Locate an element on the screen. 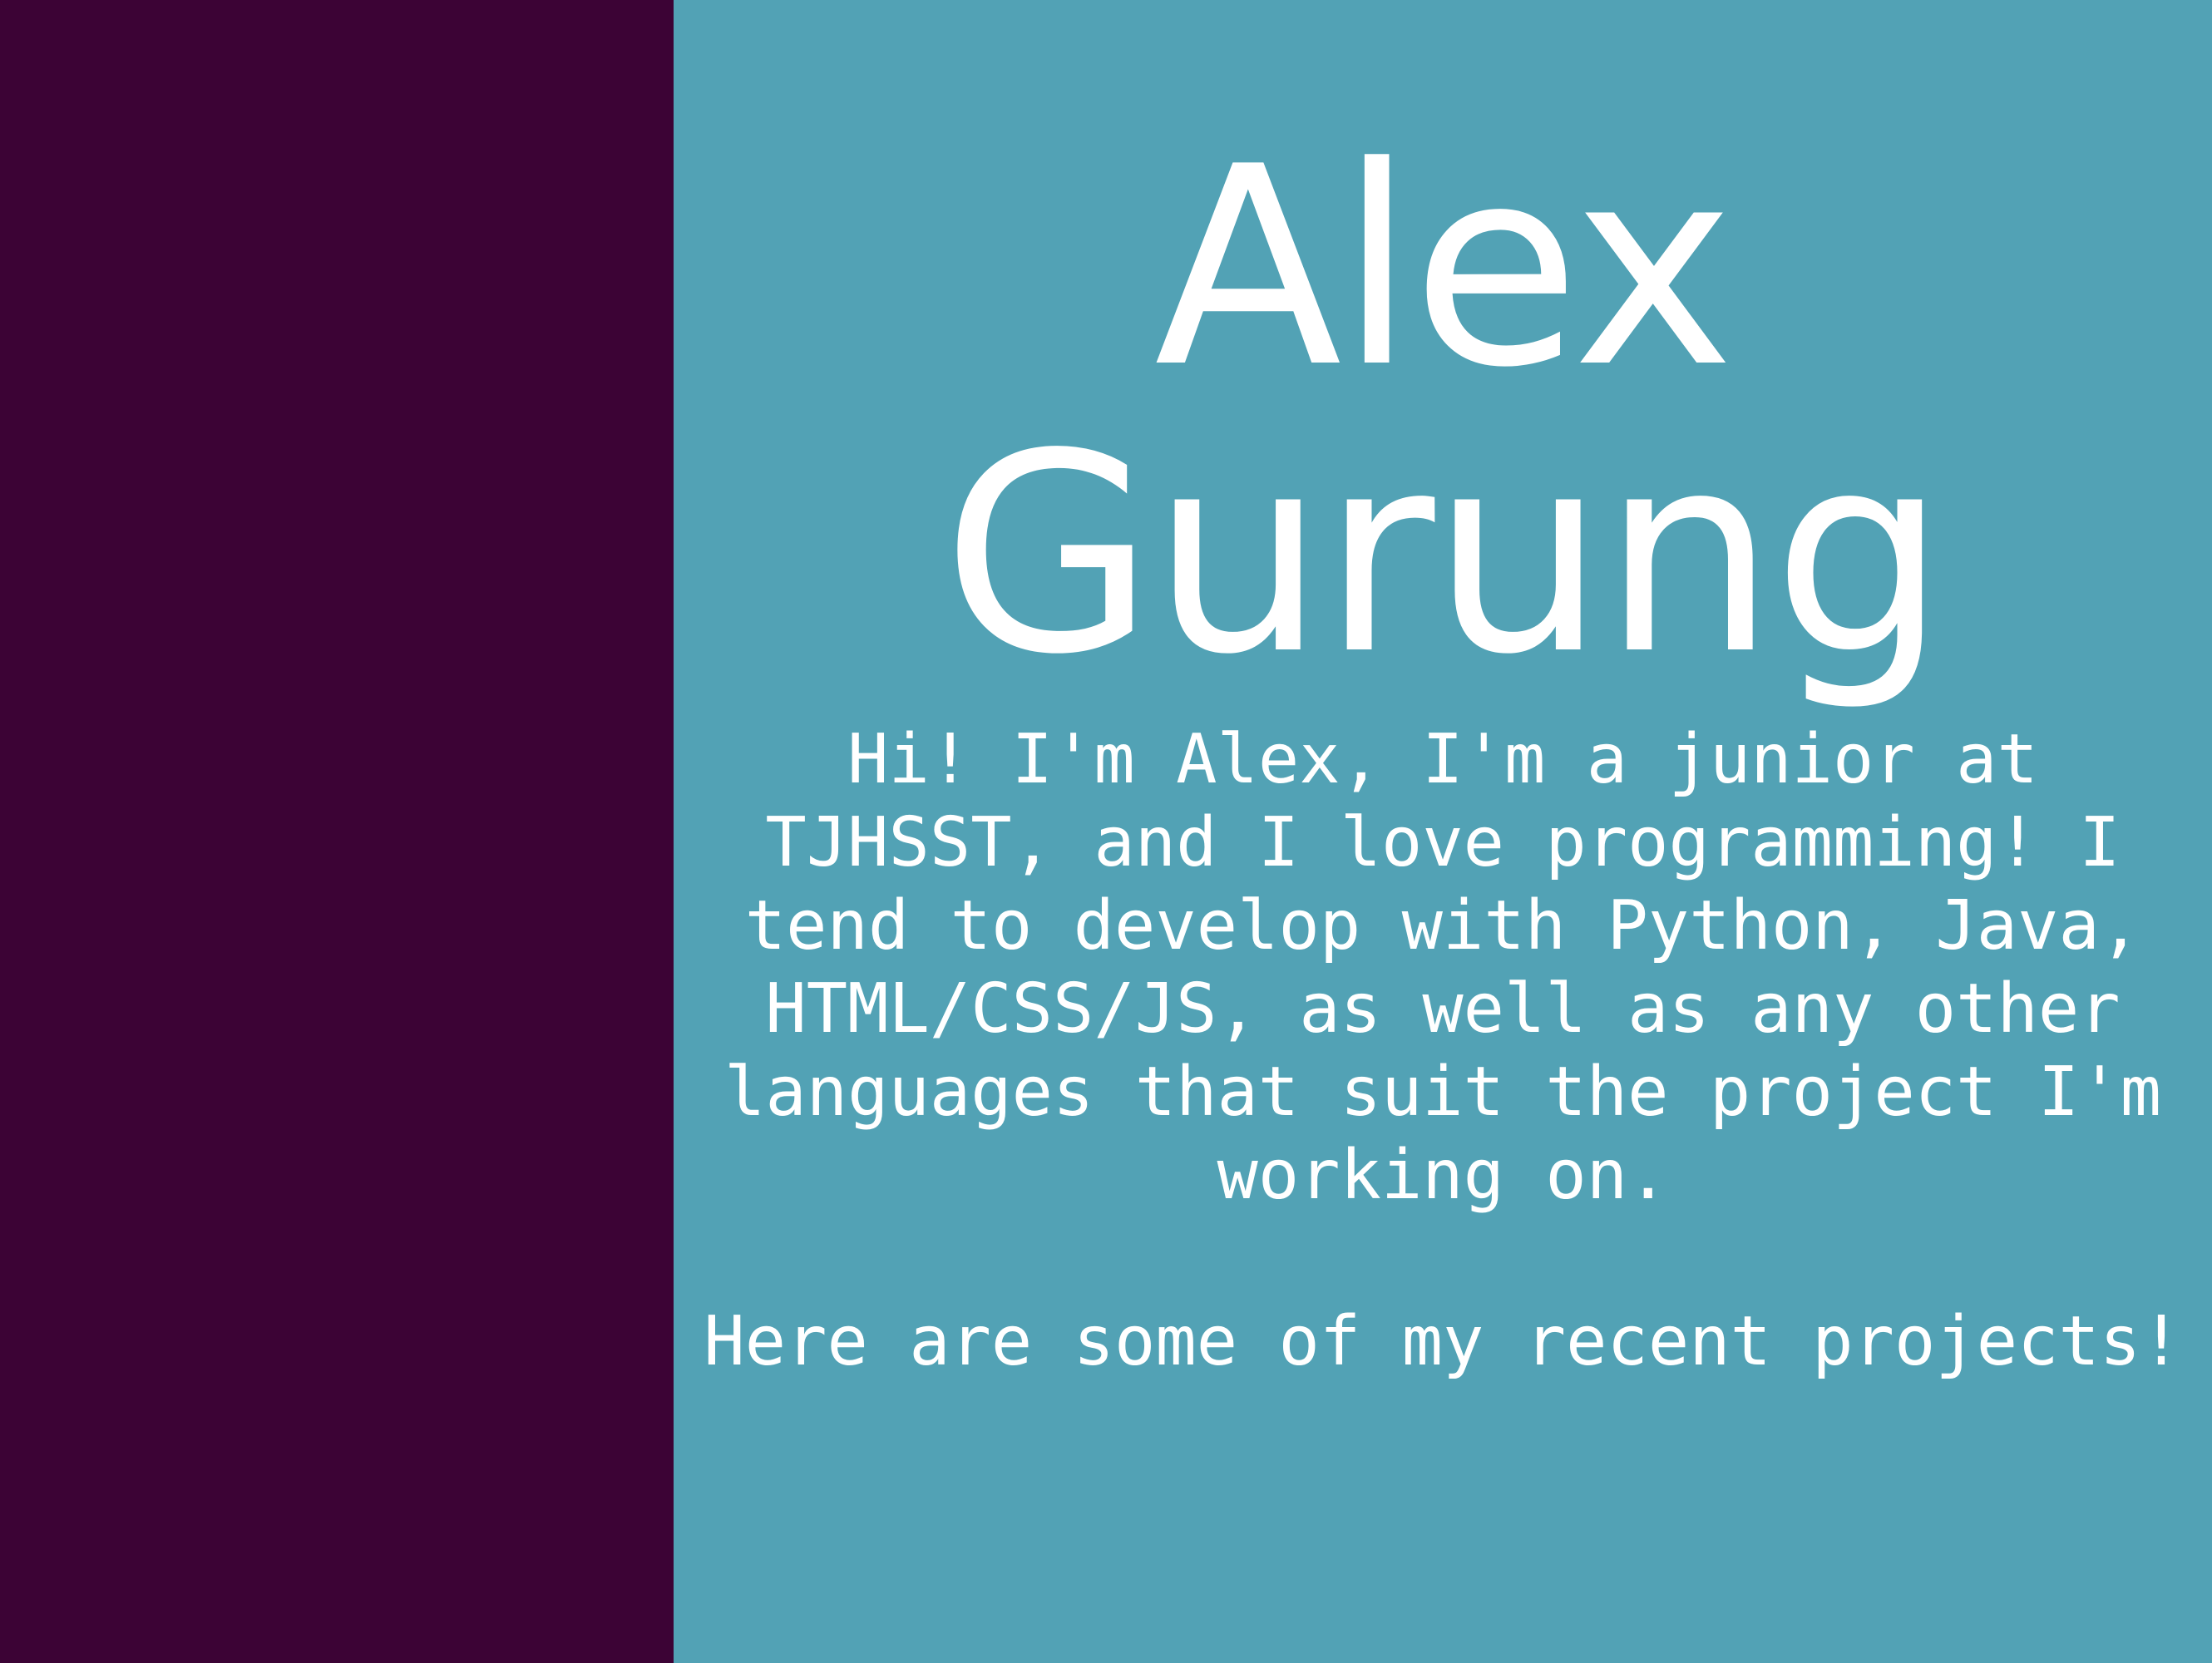  title-last-name: Gurung is located at coordinates (1444, 554).